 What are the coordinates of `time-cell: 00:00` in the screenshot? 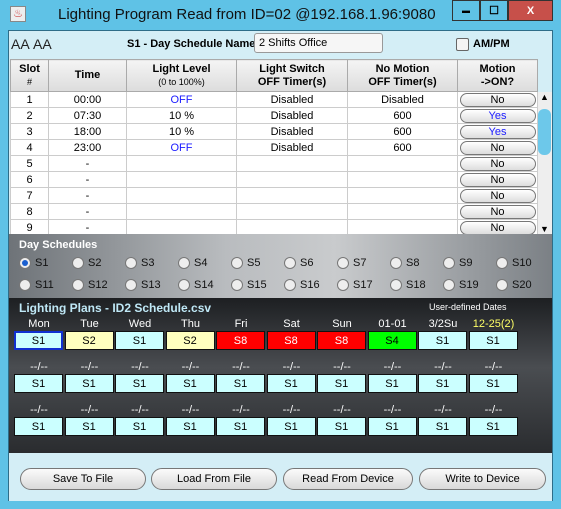 It's located at (87, 99).